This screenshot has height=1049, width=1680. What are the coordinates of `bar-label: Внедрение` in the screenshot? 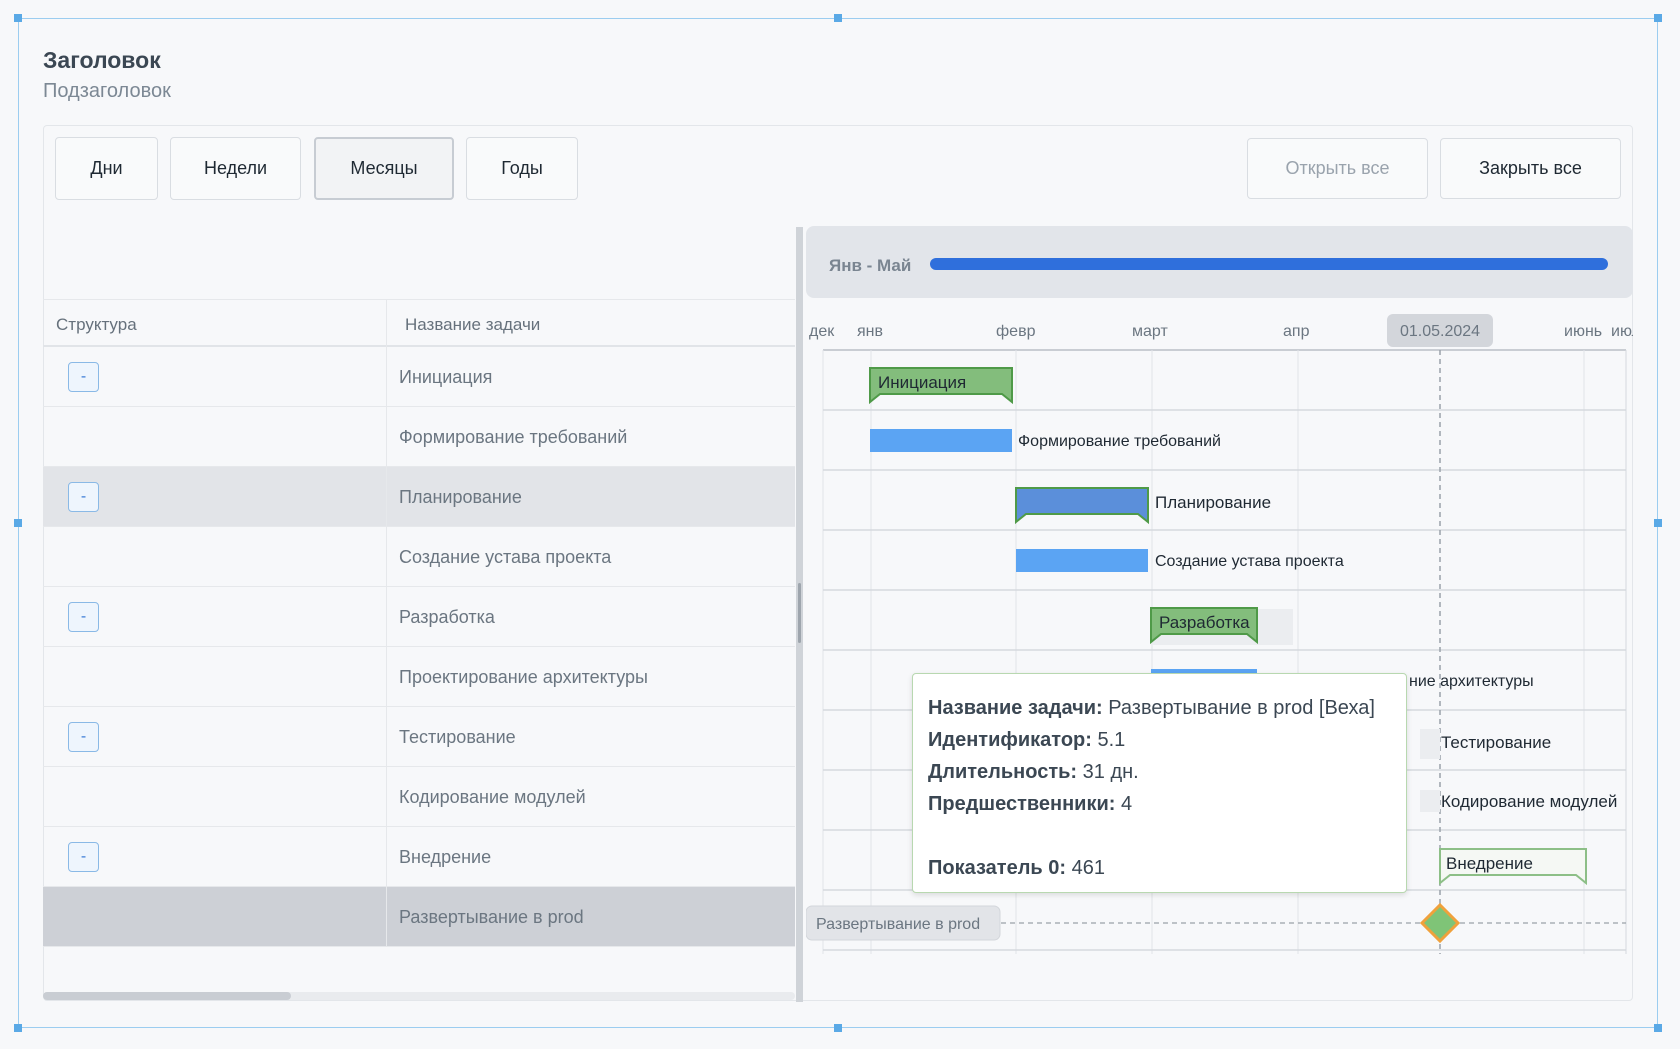 It's located at (1489, 863).